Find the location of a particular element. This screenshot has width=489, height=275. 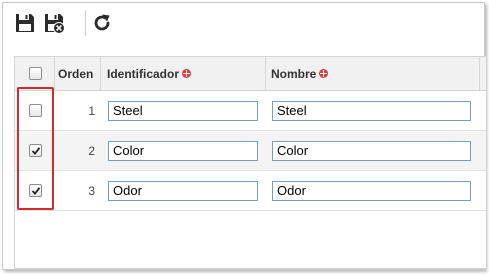

identifier-input: Steel is located at coordinates (183, 111).